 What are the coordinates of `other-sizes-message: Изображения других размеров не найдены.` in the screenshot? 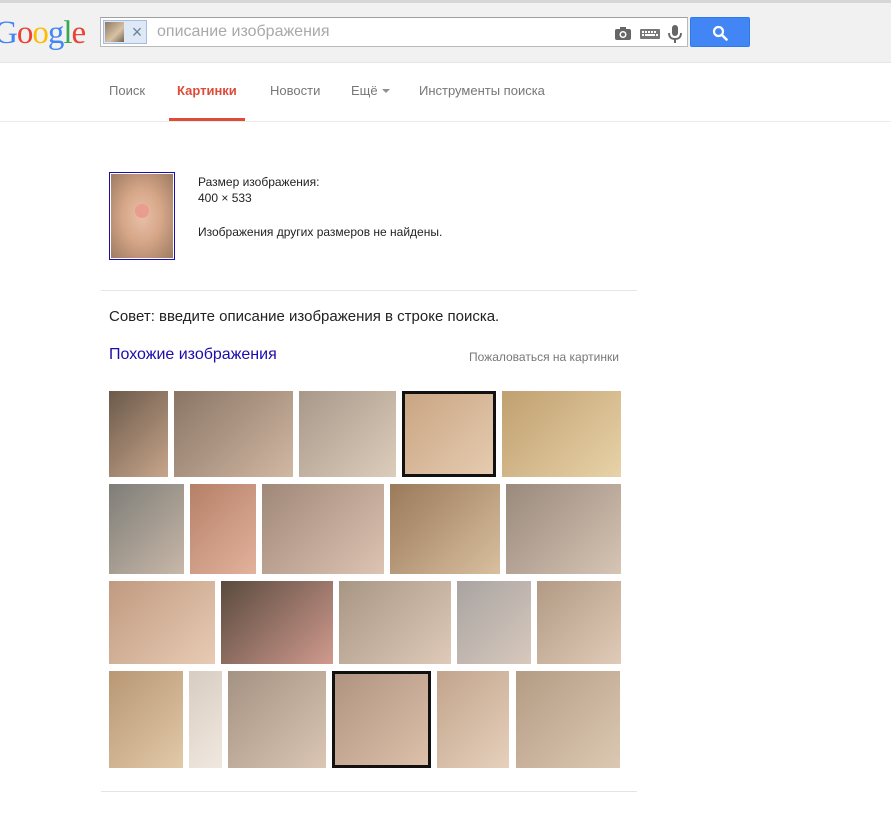 It's located at (320, 232).